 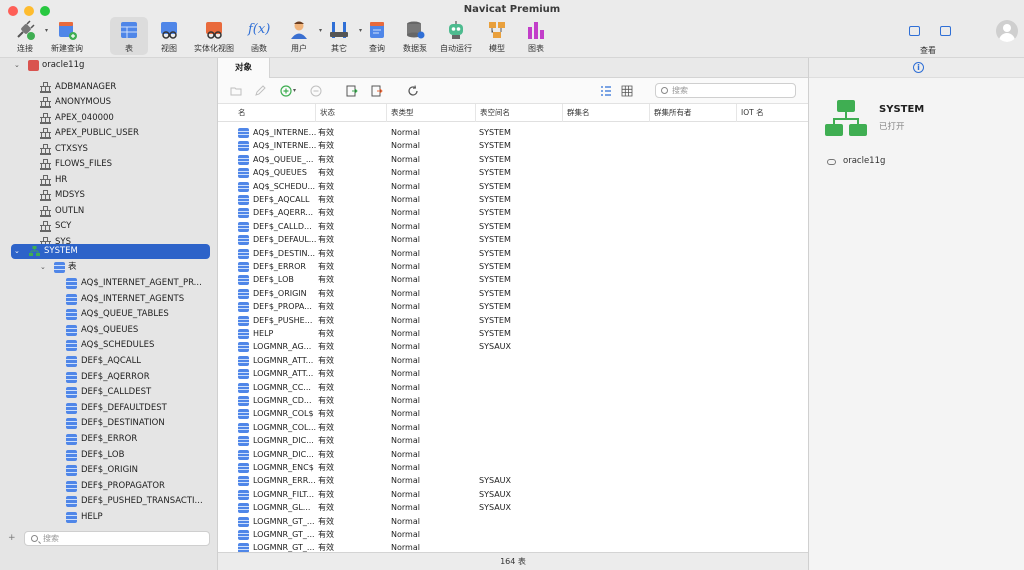 I want to click on tree-table-item: AQ$_QUEUE_TABLES, so click(x=109, y=314).